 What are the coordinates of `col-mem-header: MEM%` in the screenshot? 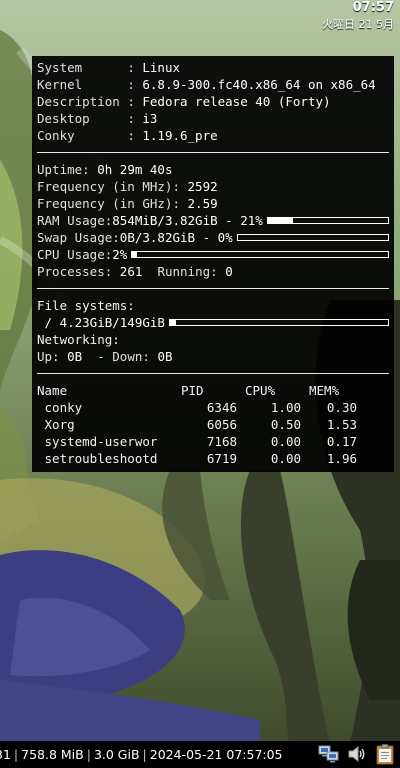 It's located at (324, 390).